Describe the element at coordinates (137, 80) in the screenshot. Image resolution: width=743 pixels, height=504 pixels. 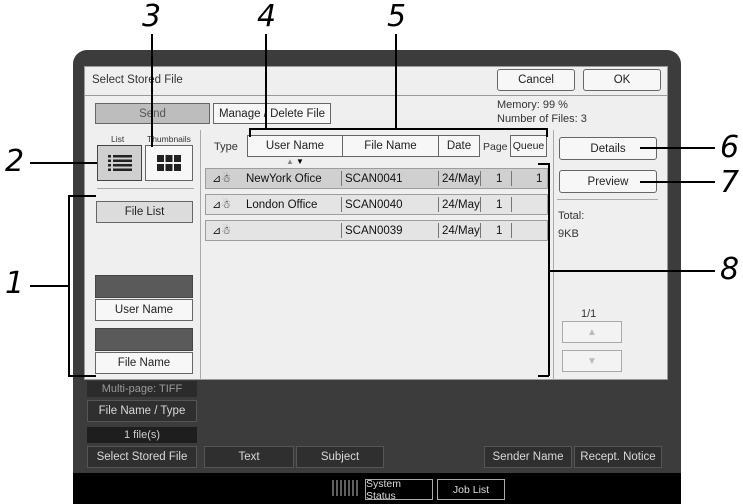
I see `dialog-title: Select Stored File` at that location.